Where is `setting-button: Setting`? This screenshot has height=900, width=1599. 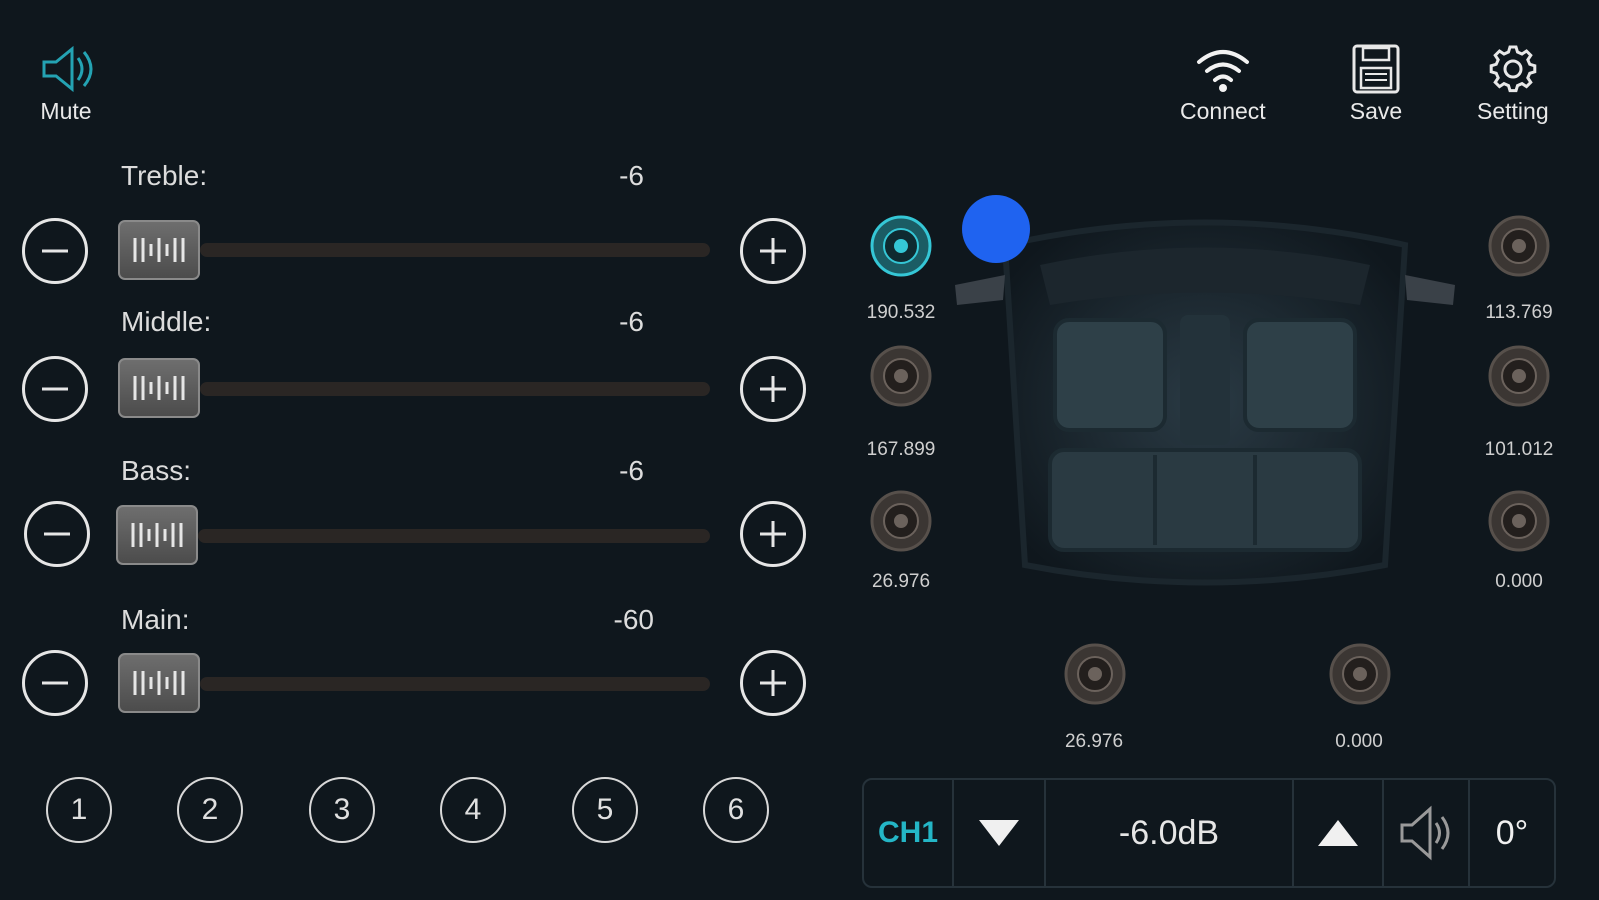
setting-button: Setting is located at coordinates (1513, 84).